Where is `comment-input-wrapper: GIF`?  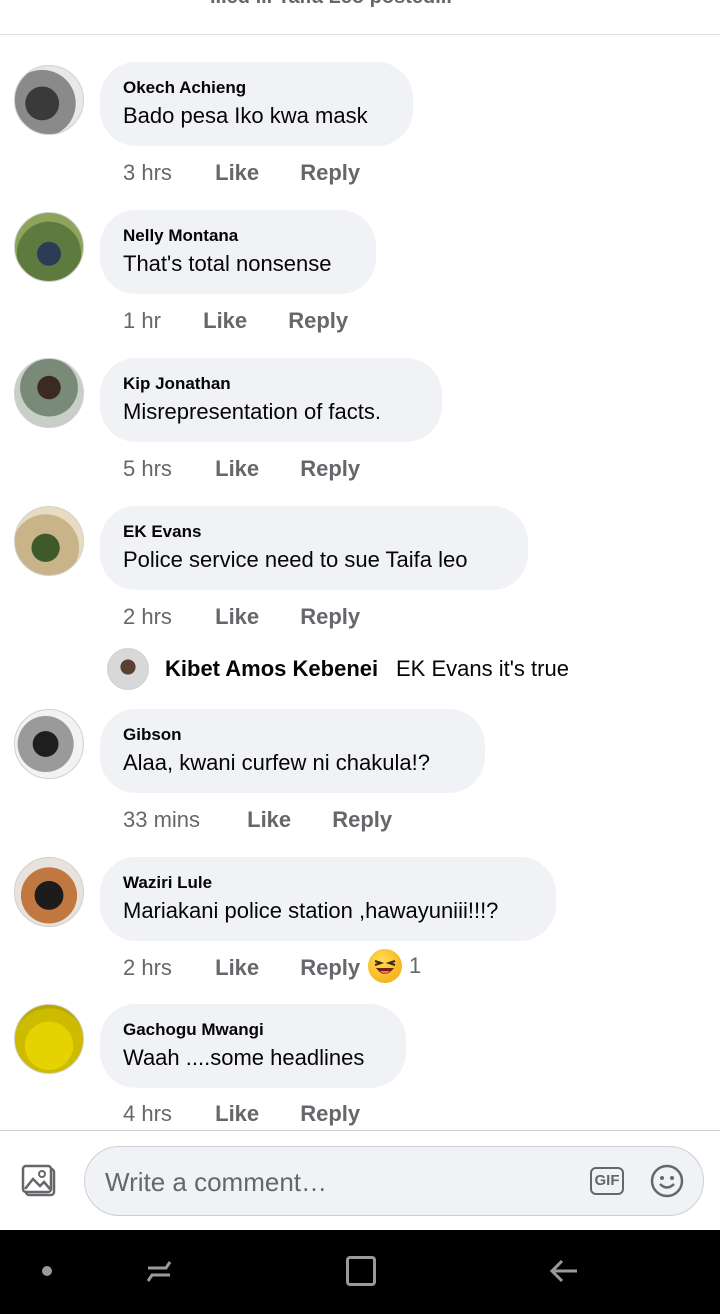 comment-input-wrapper: GIF is located at coordinates (394, 1181).